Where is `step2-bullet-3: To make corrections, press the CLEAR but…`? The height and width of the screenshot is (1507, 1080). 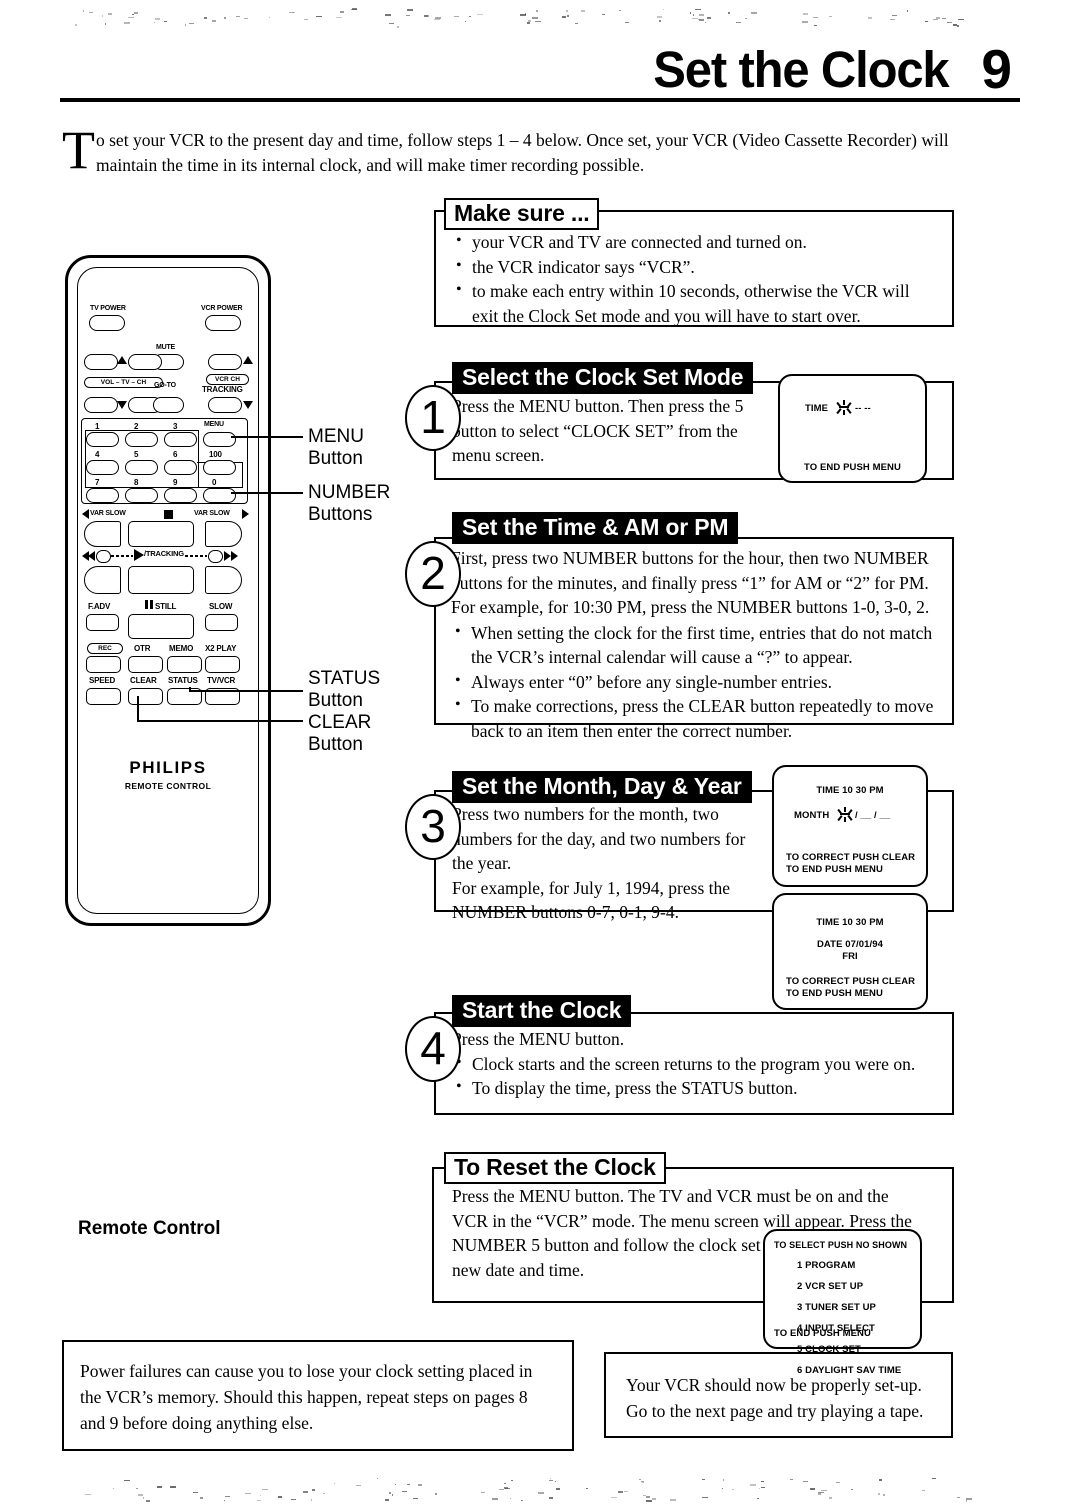
step2-bullet-3: To make corrections, press the CLEAR but… is located at coordinates (697, 718).